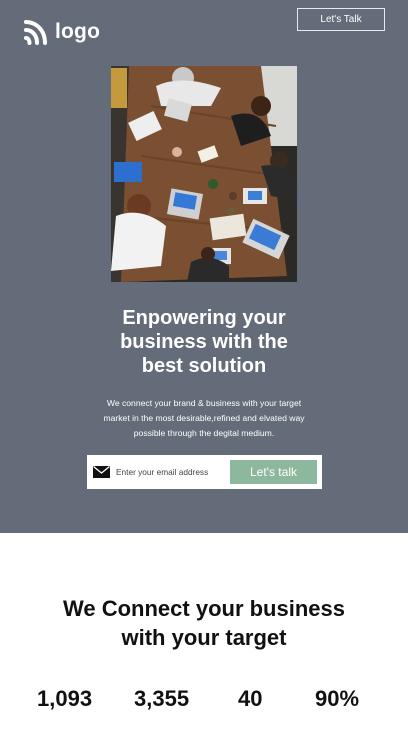 Image resolution: width=408 pixels, height=750 pixels. I want to click on stat-value: 3,355, so click(162, 698).